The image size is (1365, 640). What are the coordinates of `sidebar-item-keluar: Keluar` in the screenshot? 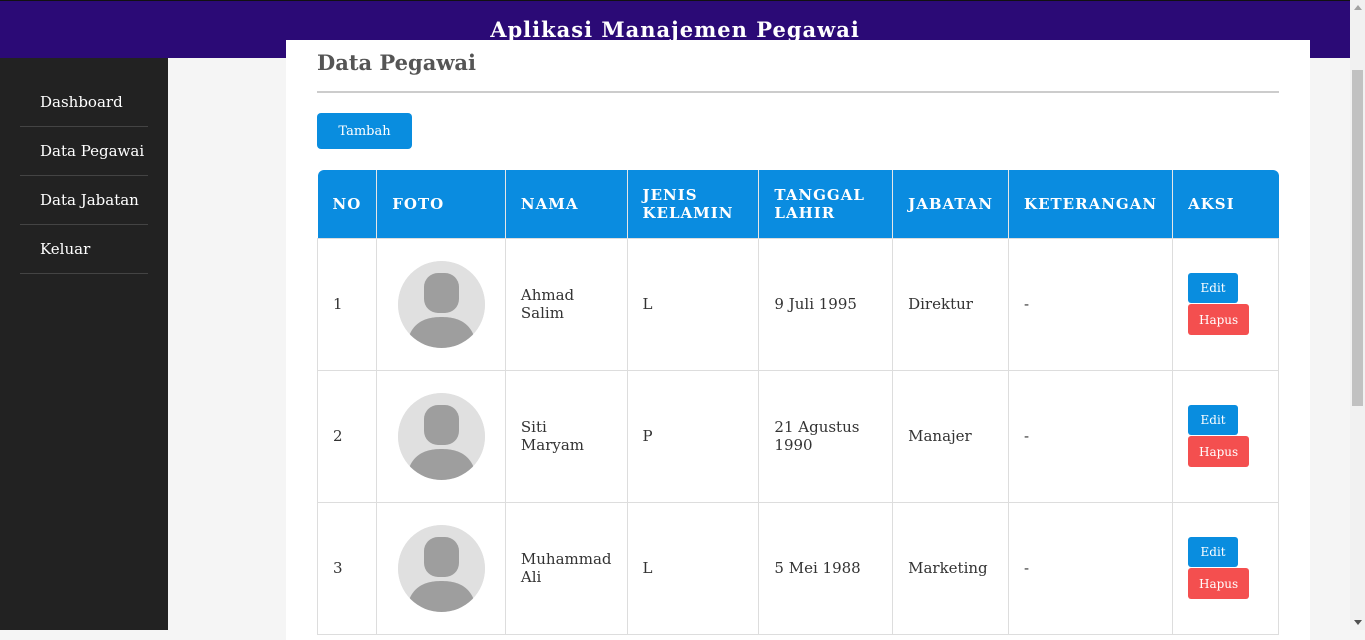 It's located at (84, 249).